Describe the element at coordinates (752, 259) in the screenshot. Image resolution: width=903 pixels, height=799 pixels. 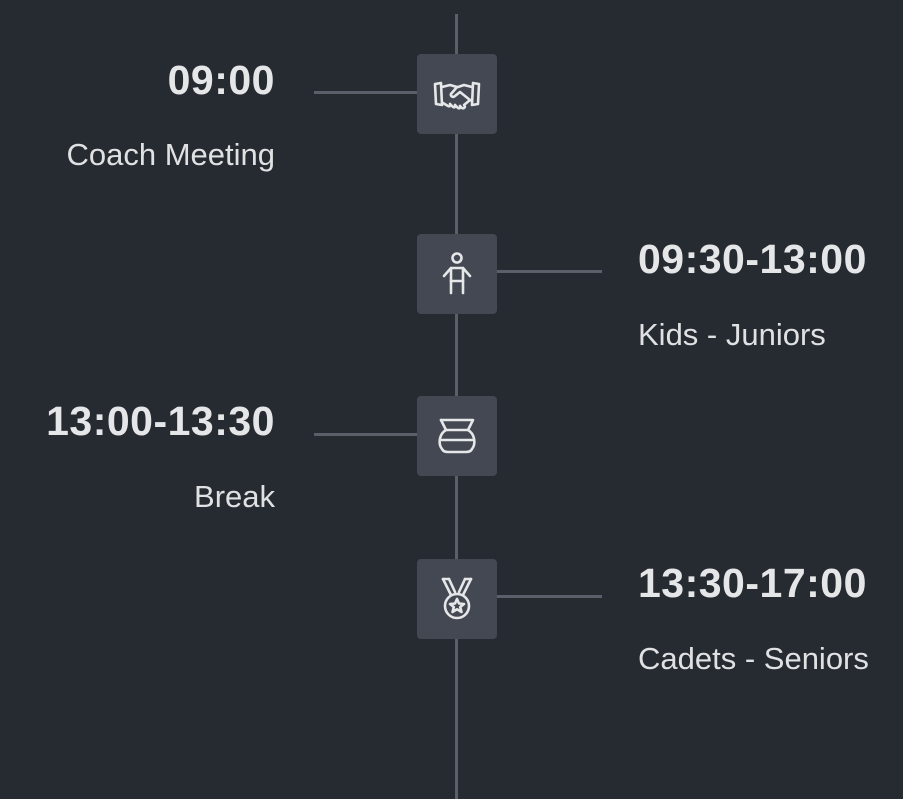
I see `event-time: 09:30-13:00` at that location.